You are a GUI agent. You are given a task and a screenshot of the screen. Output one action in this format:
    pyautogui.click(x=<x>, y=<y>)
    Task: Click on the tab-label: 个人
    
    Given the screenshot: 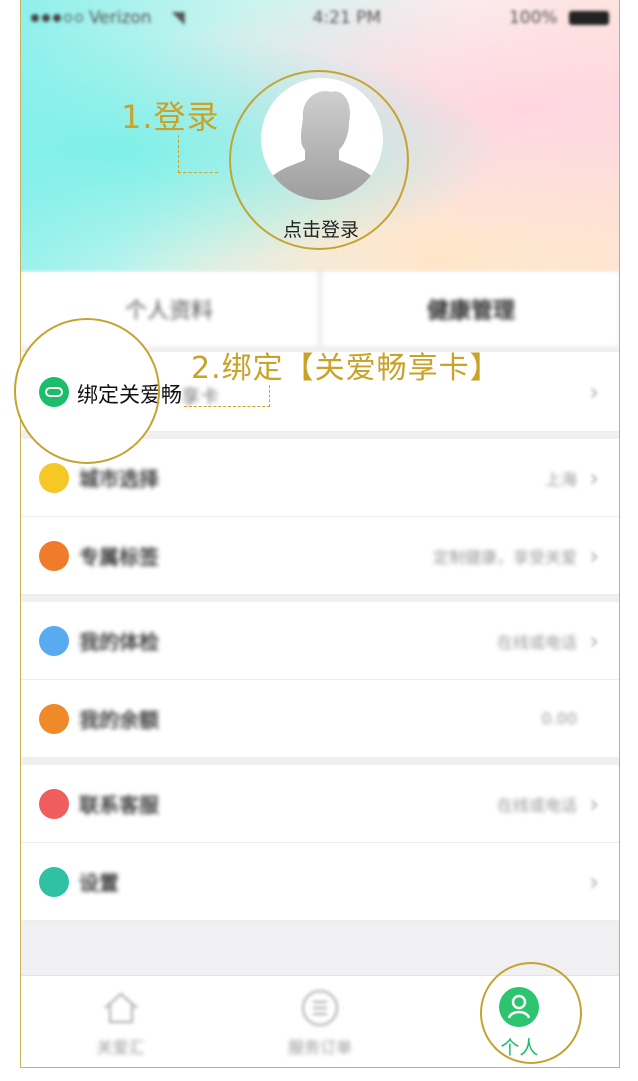 What is the action you would take?
    pyautogui.click(x=519, y=1047)
    